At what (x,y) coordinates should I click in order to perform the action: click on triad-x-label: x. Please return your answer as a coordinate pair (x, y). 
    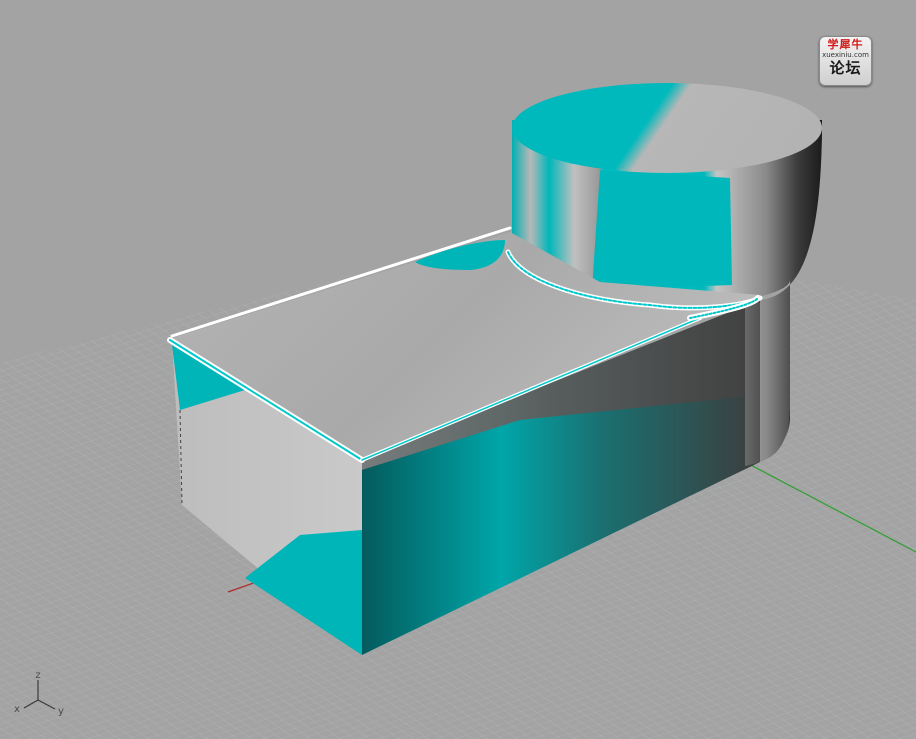
    Looking at the image, I should click on (17, 709).